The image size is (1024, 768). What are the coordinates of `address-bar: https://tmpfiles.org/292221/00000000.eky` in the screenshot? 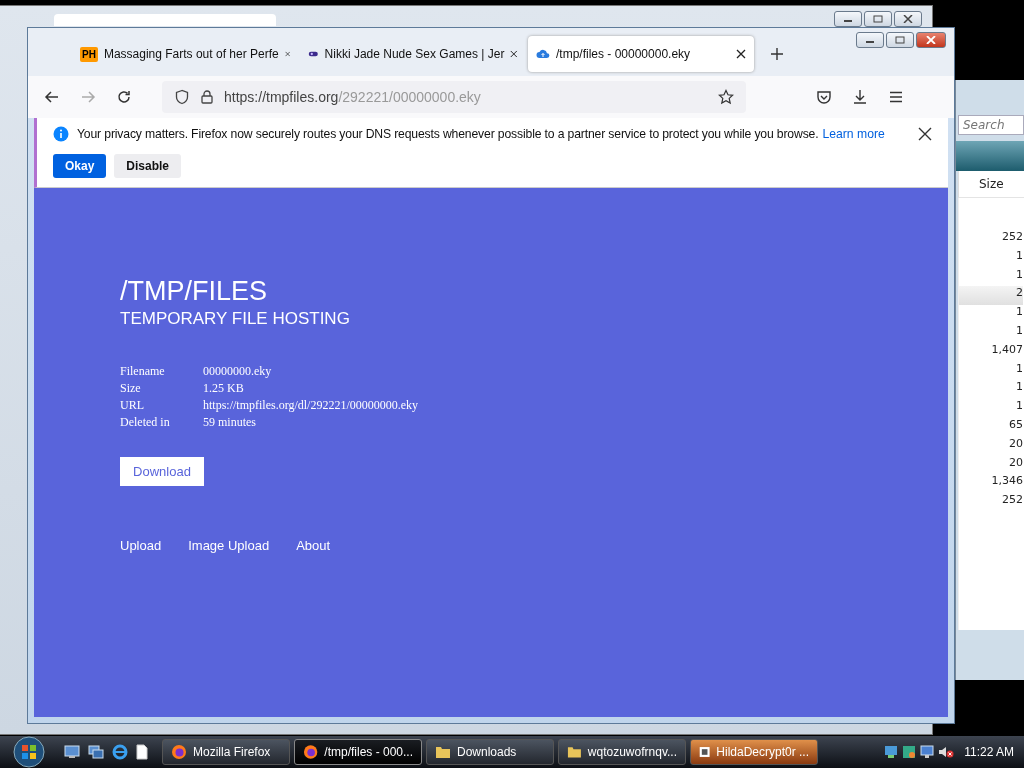 It's located at (454, 97).